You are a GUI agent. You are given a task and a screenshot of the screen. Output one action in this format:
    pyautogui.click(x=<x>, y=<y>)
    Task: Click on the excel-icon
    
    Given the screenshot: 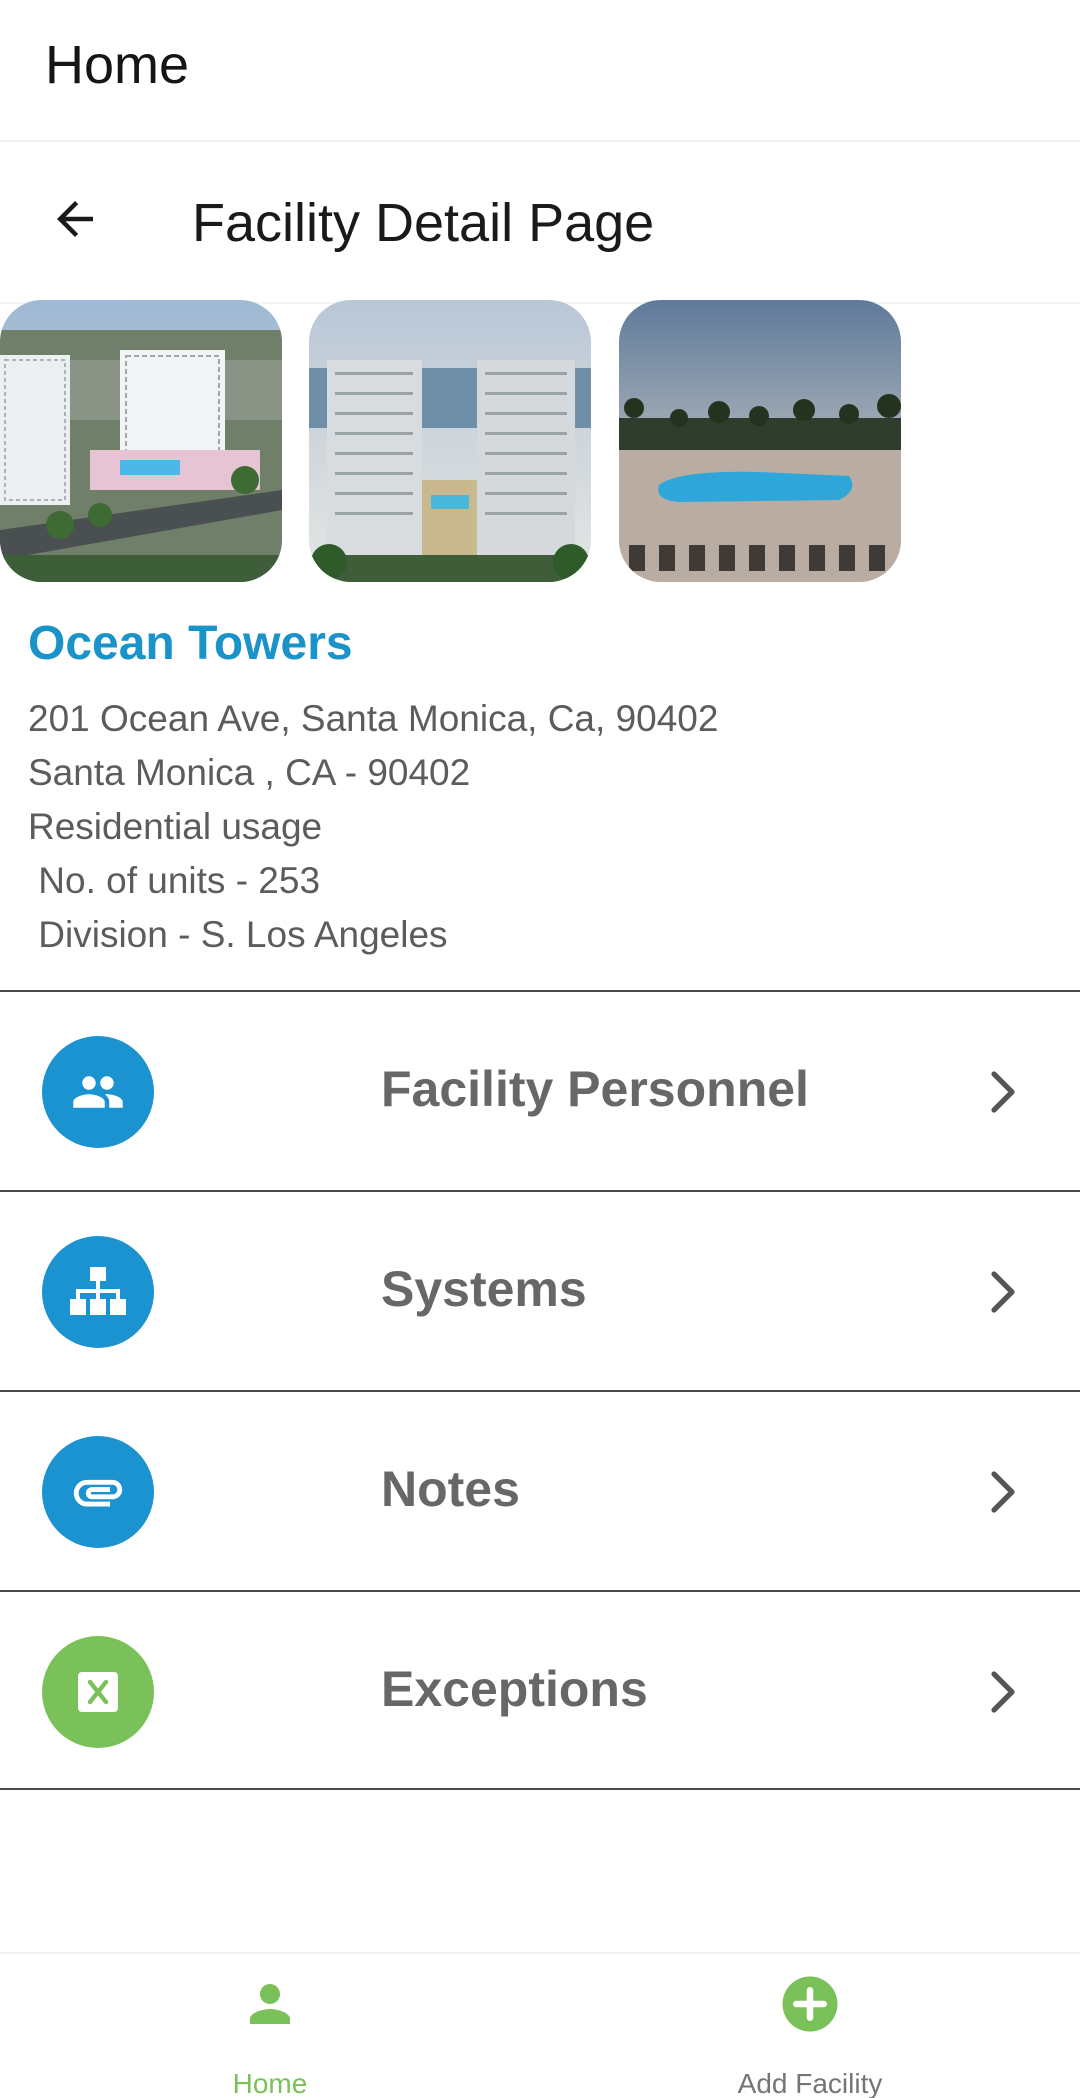 What is the action you would take?
    pyautogui.click(x=98, y=1692)
    